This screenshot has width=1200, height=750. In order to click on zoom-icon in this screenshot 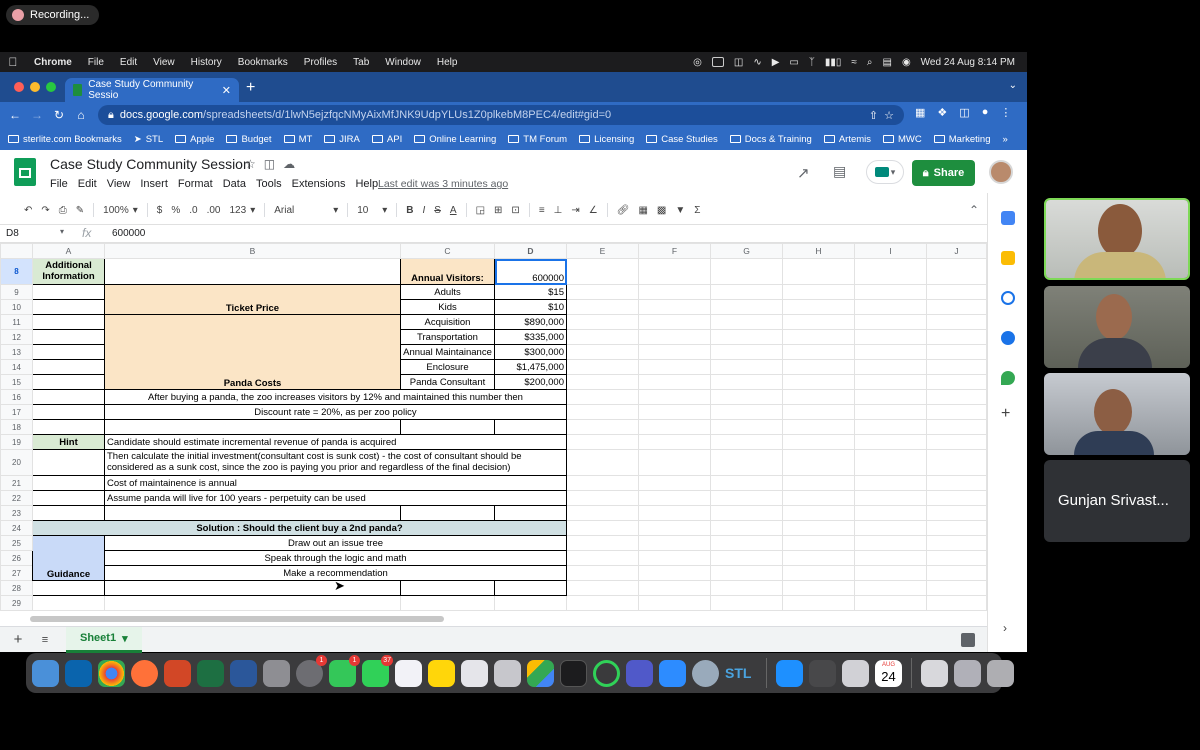, I will do `click(672, 673)`.